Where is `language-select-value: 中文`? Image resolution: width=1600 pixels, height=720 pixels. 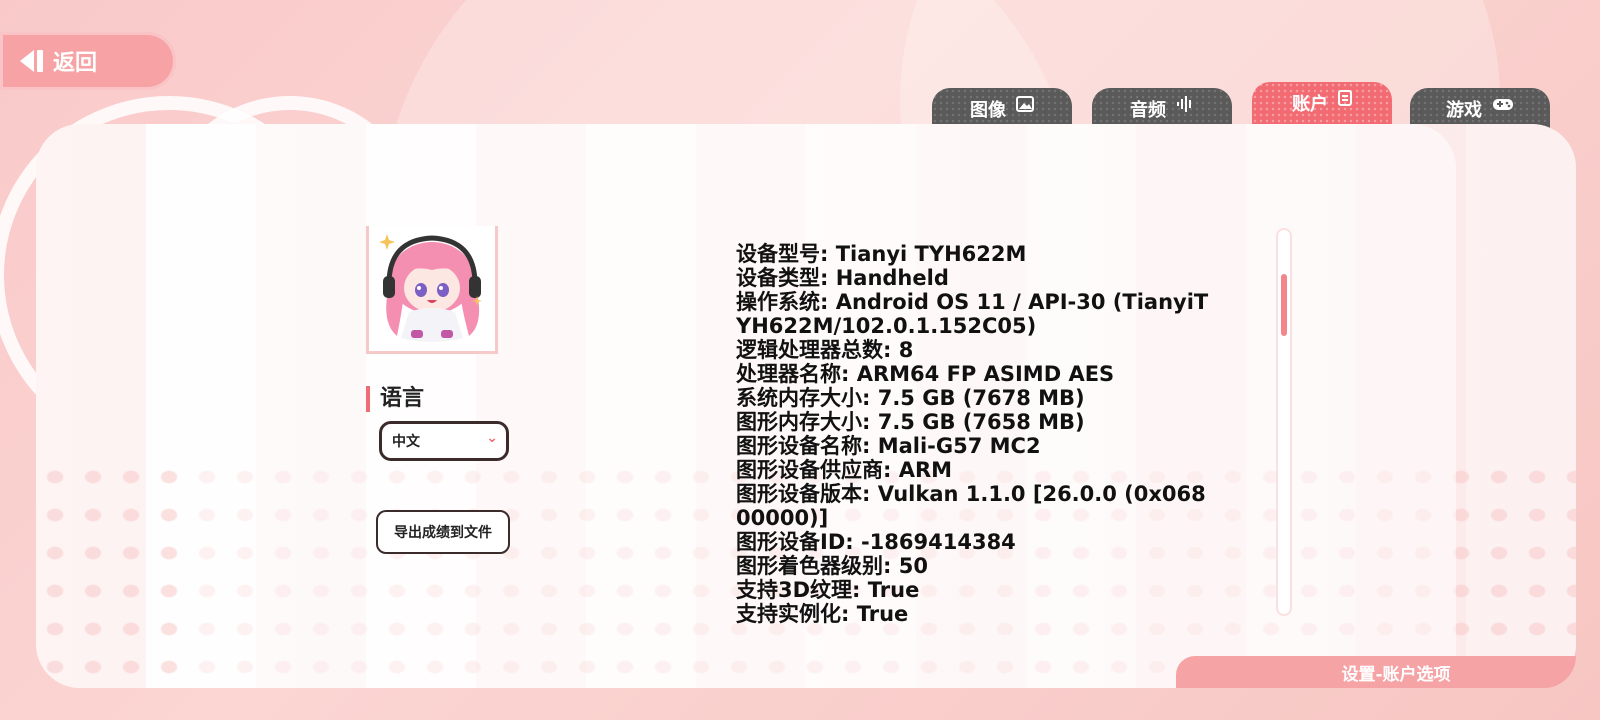
language-select-value: 中文 is located at coordinates (406, 442).